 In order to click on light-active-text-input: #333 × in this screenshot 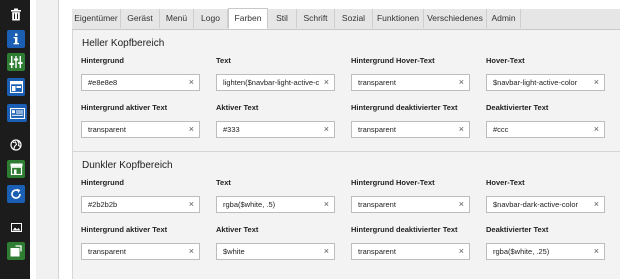, I will do `click(275, 129)`.